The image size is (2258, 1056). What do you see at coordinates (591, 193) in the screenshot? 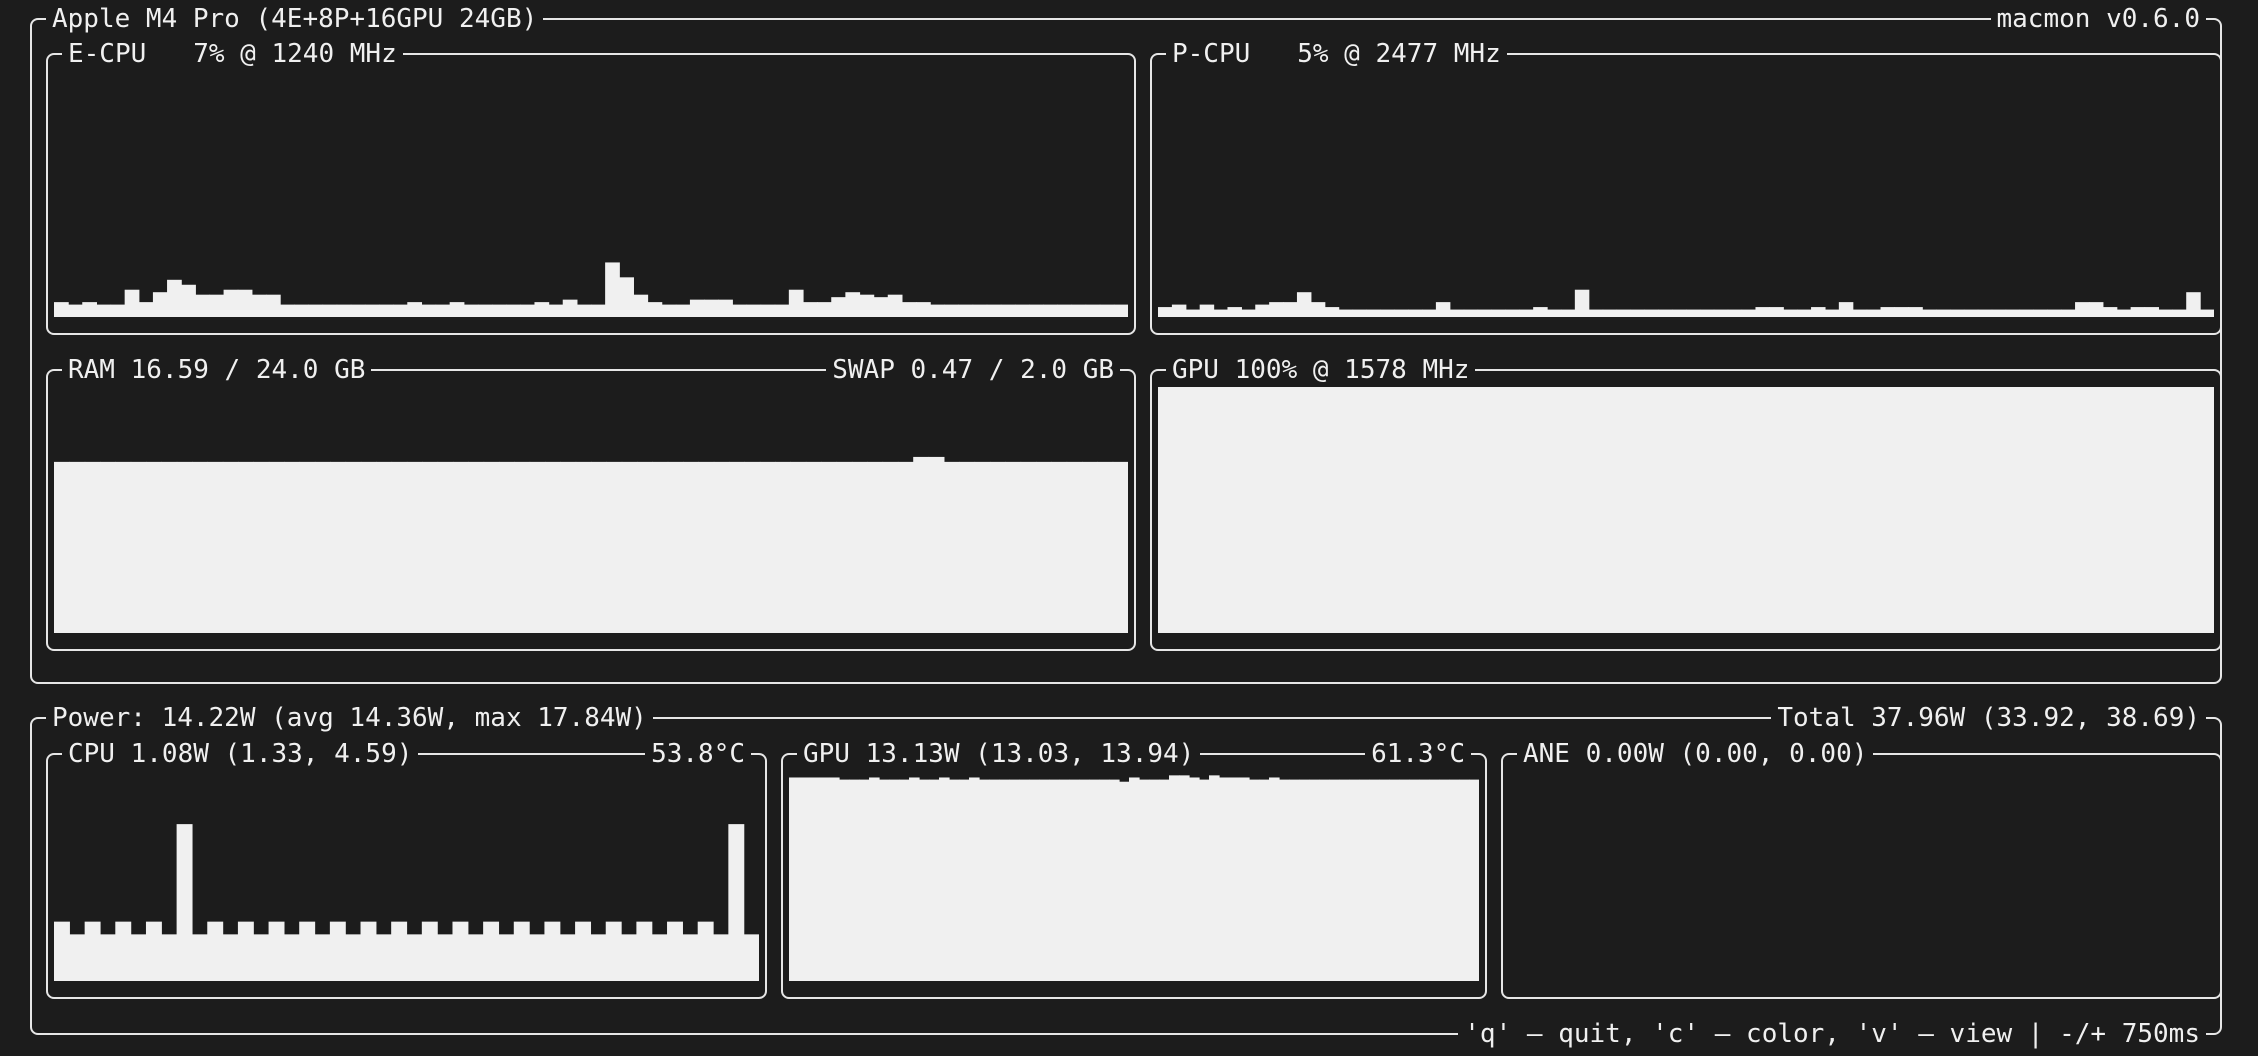
I see `ecpu-sparkline` at bounding box center [591, 193].